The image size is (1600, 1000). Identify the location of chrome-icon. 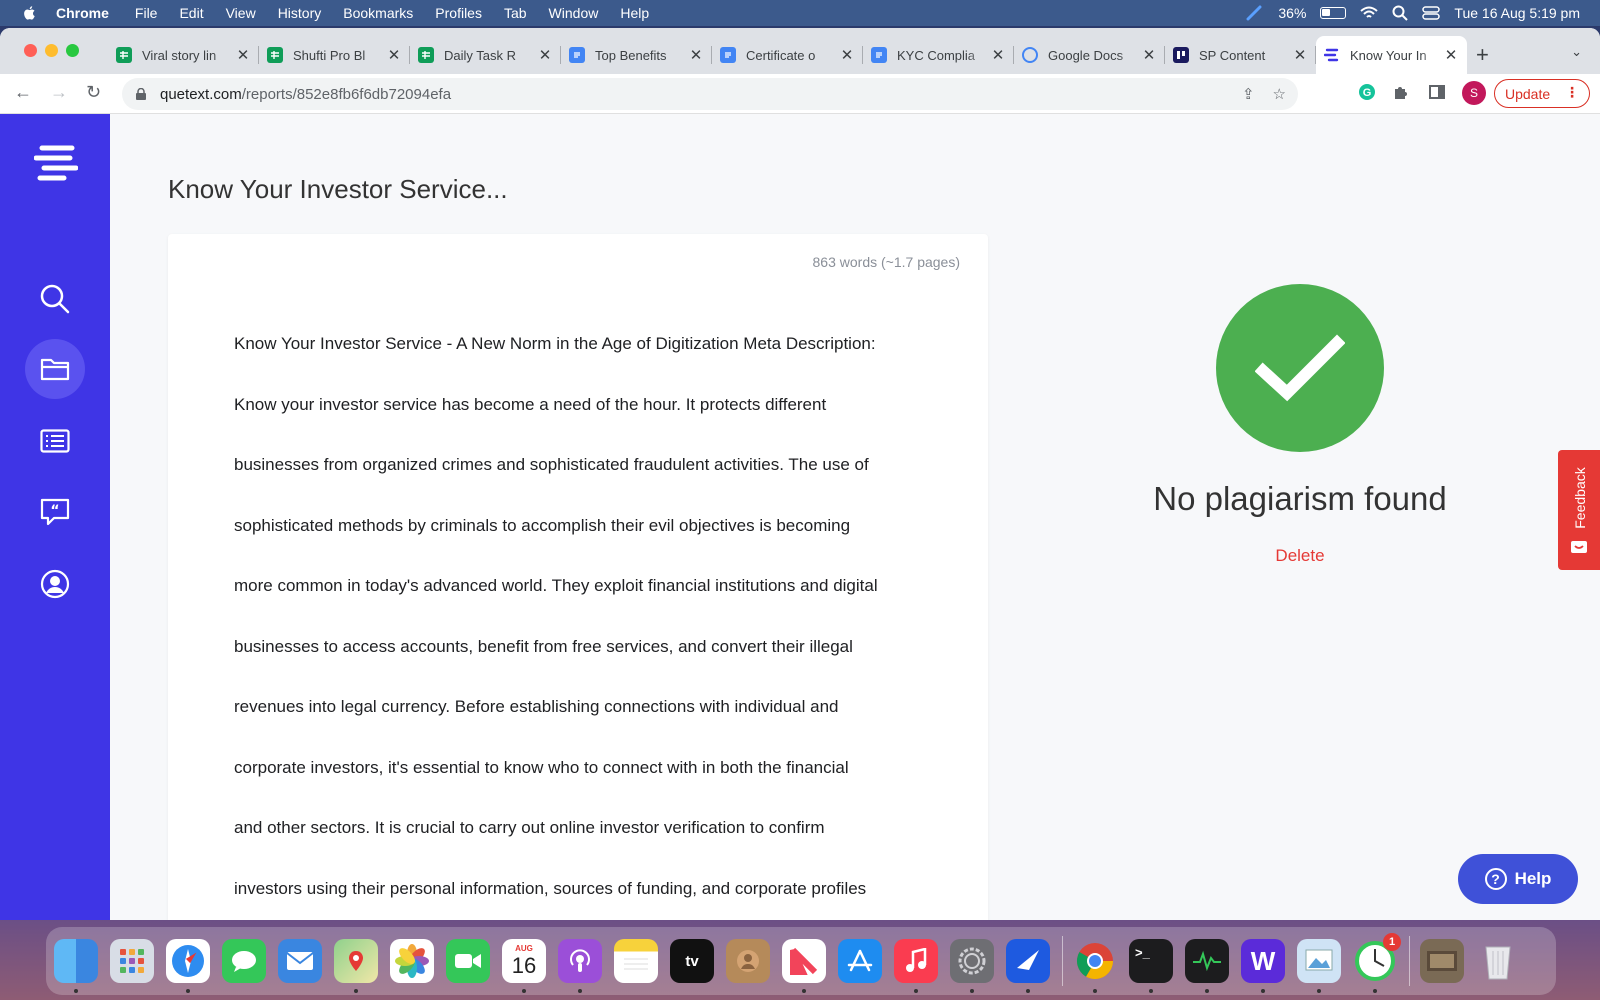
(1095, 966).